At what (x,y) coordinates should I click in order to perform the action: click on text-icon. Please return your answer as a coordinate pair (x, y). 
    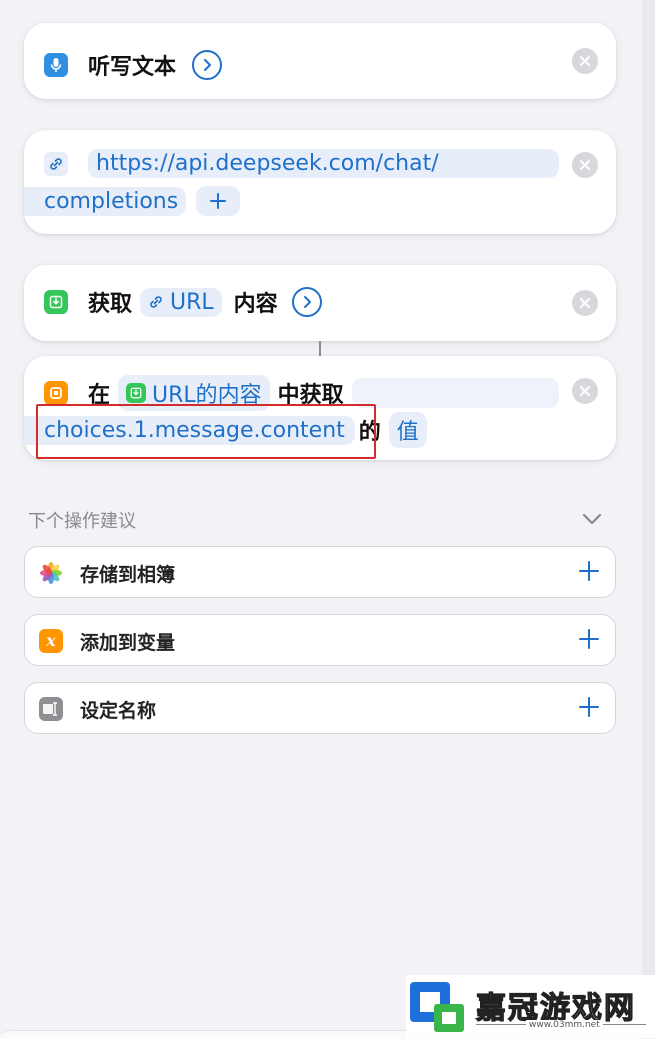
    Looking at the image, I should click on (51, 709).